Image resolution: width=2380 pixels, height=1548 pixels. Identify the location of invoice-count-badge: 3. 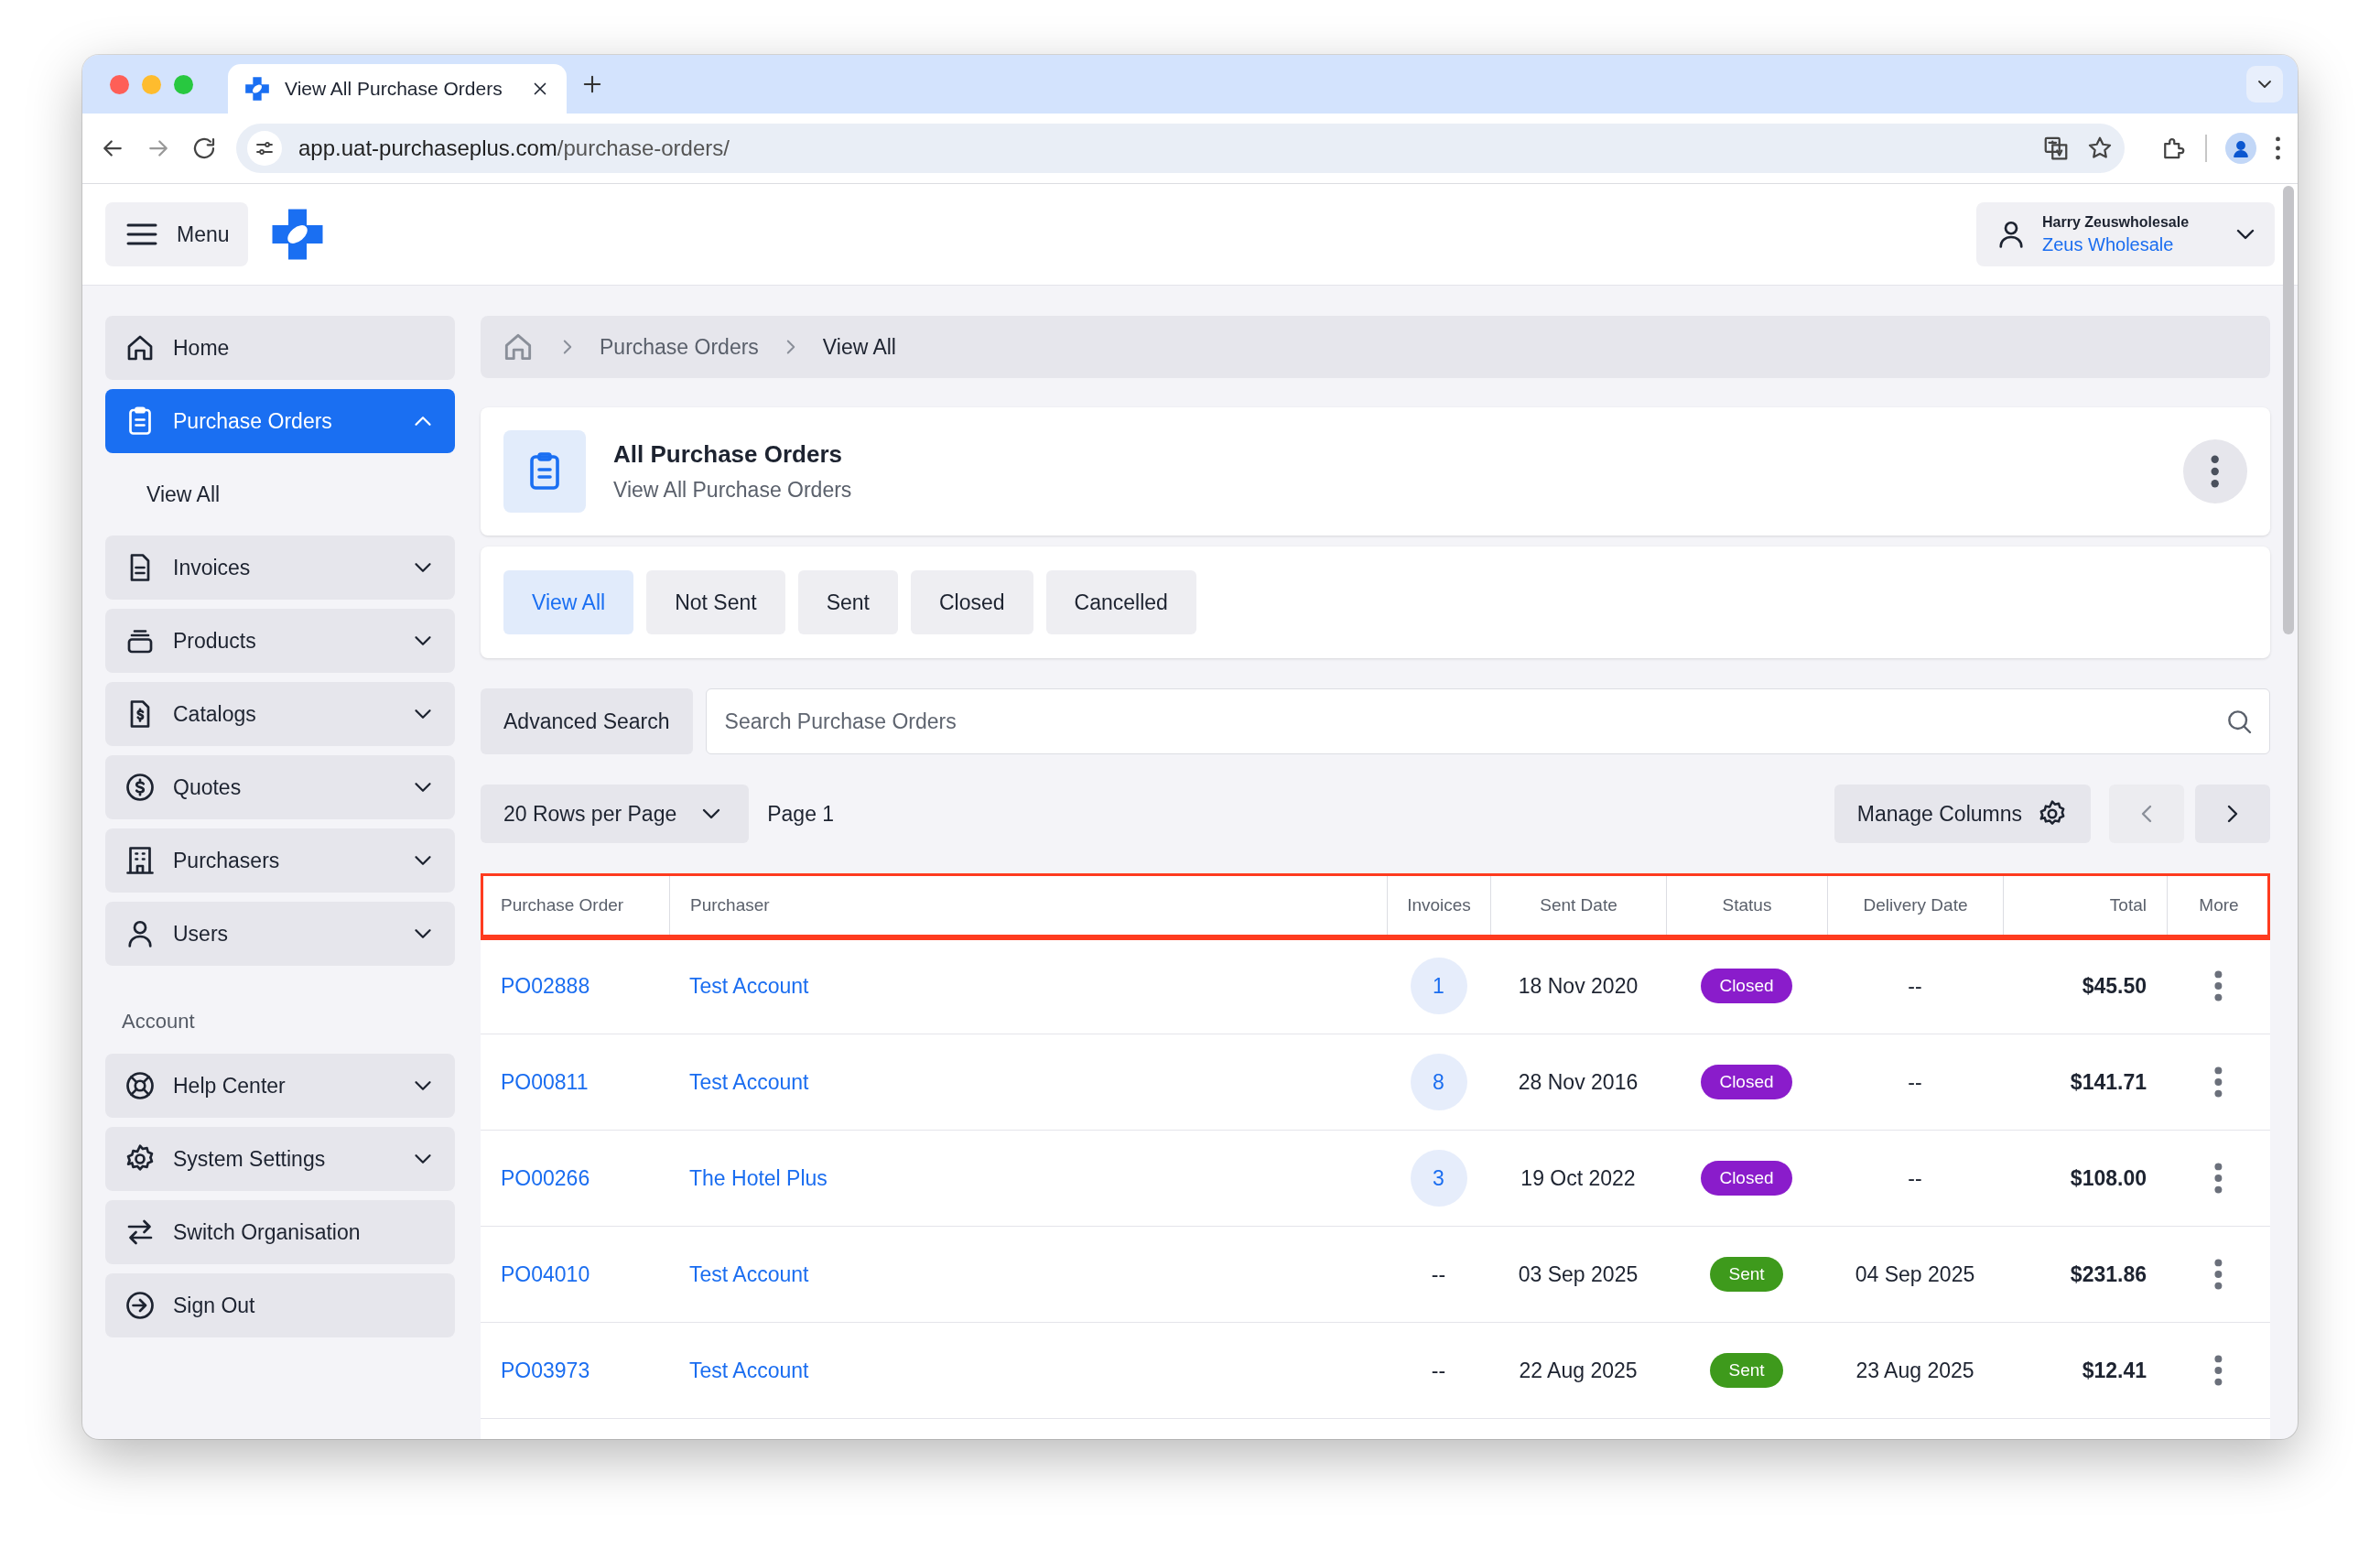
(1438, 1178).